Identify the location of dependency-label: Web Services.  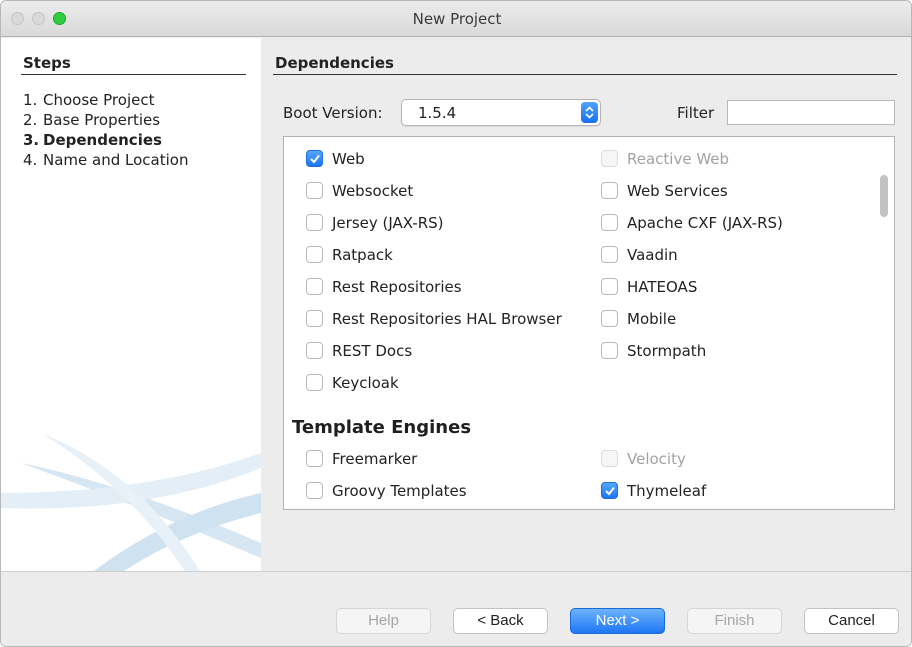
(677, 191).